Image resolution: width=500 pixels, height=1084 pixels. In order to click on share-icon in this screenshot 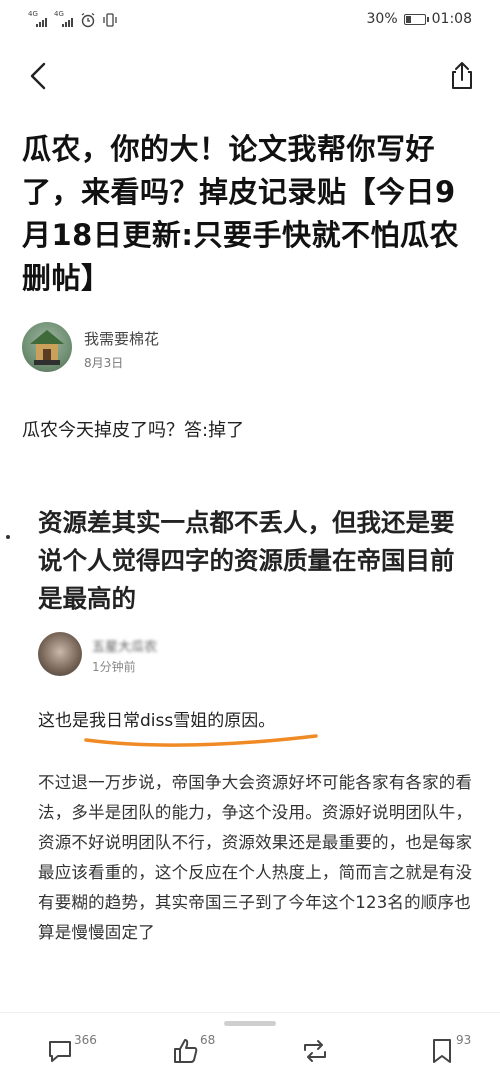, I will do `click(462, 75)`.